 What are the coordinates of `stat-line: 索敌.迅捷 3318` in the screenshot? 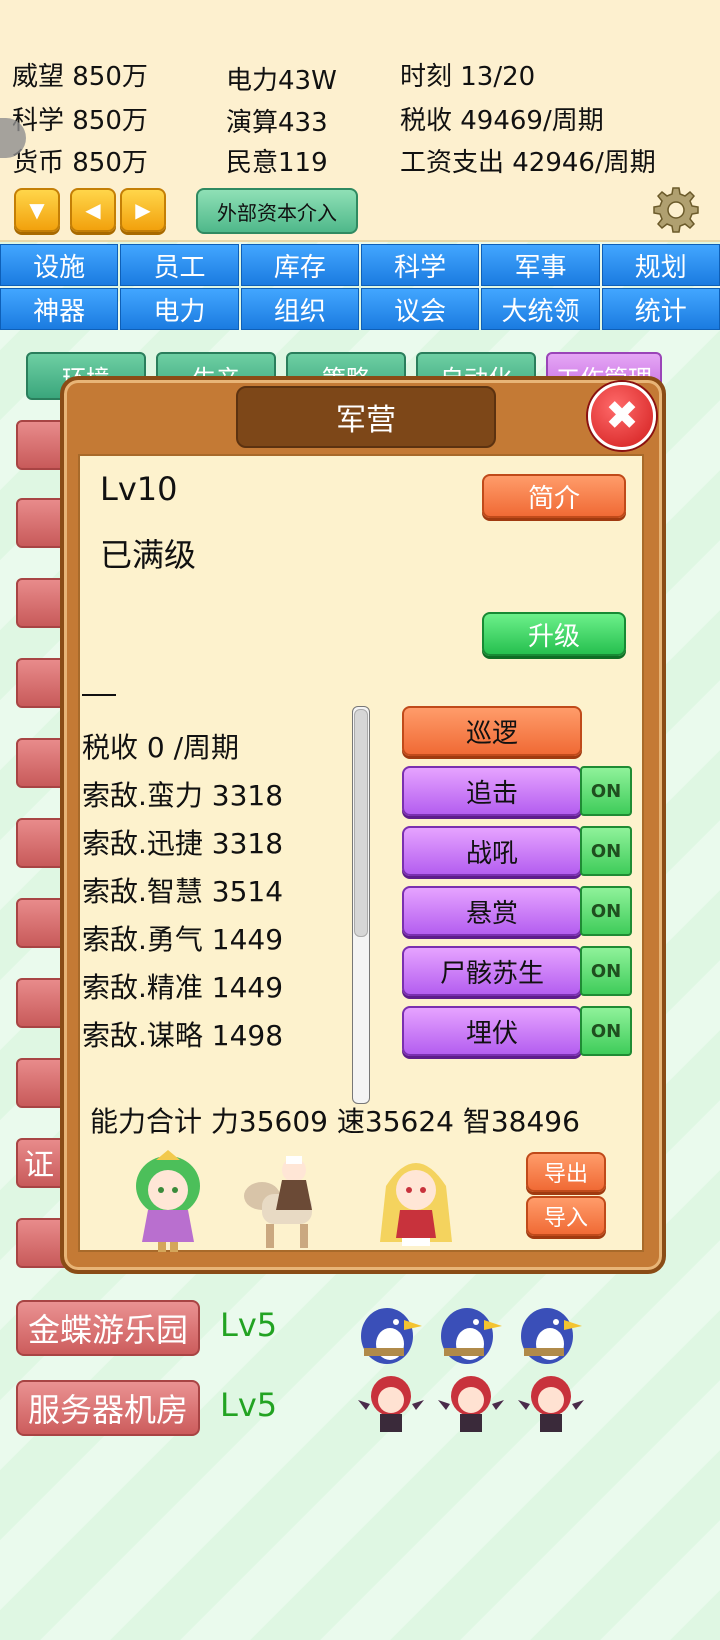 It's located at (183, 843).